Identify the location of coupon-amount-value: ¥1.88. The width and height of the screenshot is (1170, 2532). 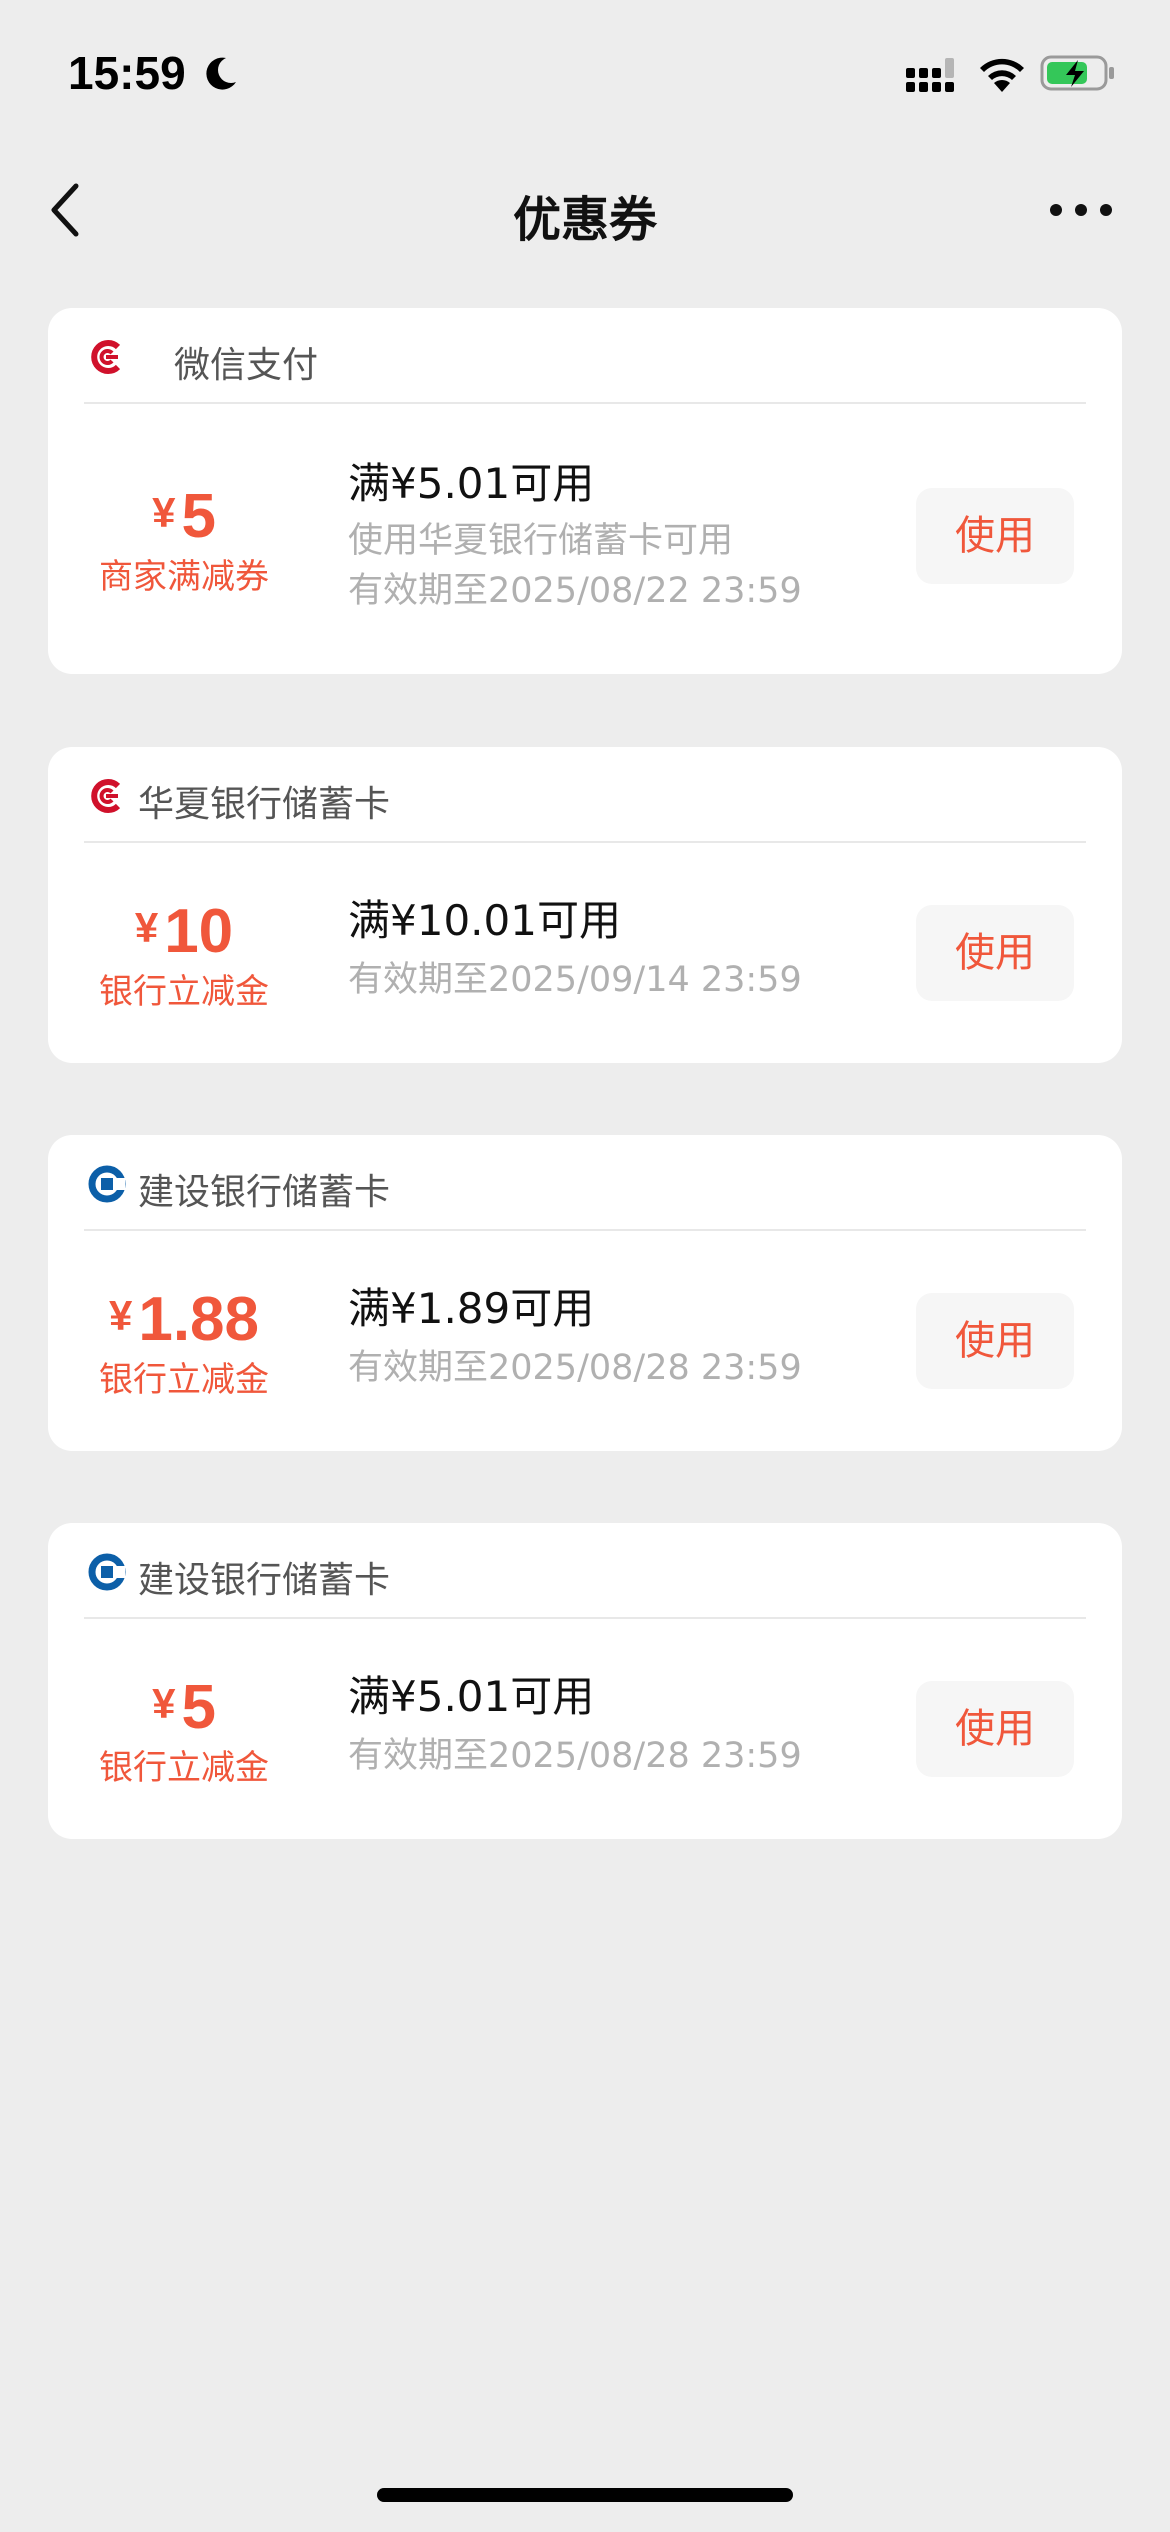
(184, 1318).